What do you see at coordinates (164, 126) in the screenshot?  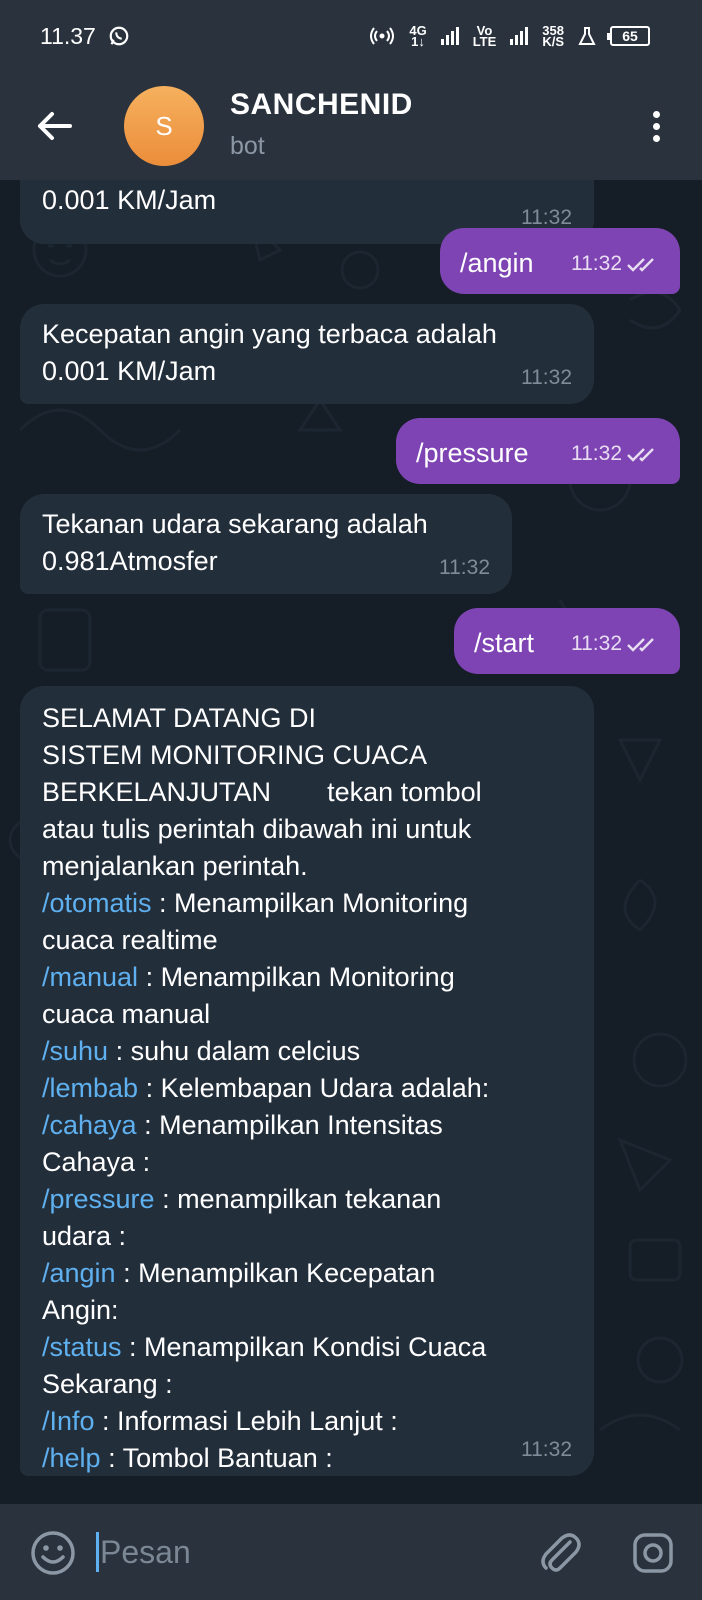 I see `avatar: S` at bounding box center [164, 126].